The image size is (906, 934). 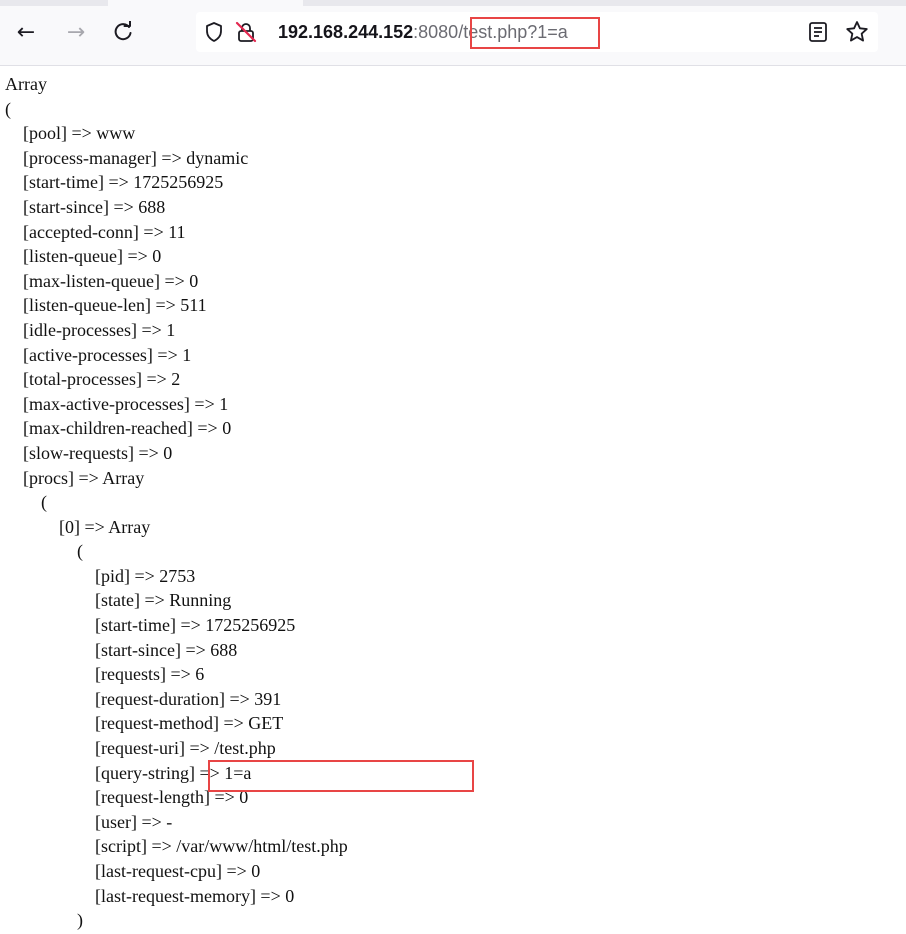 What do you see at coordinates (346, 32) in the screenshot?
I see `url-host: 192.168.244.152` at bounding box center [346, 32].